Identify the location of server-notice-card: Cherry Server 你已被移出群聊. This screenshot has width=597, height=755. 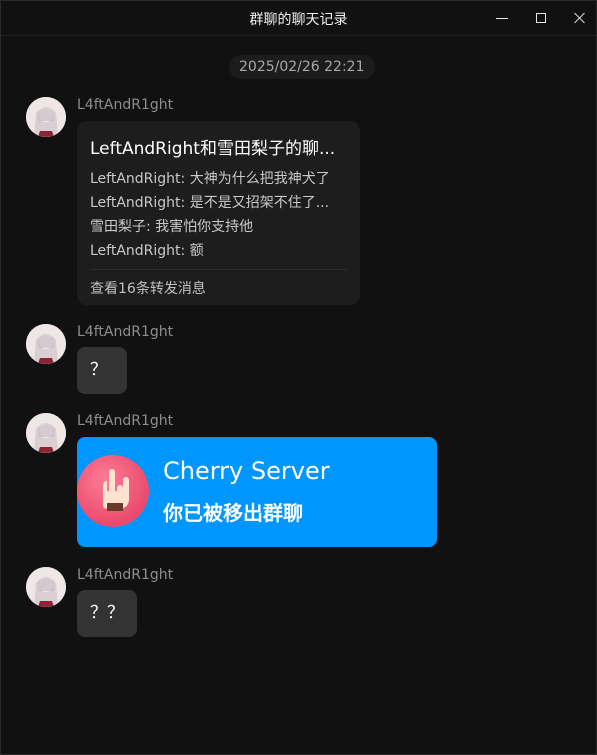
(257, 492).